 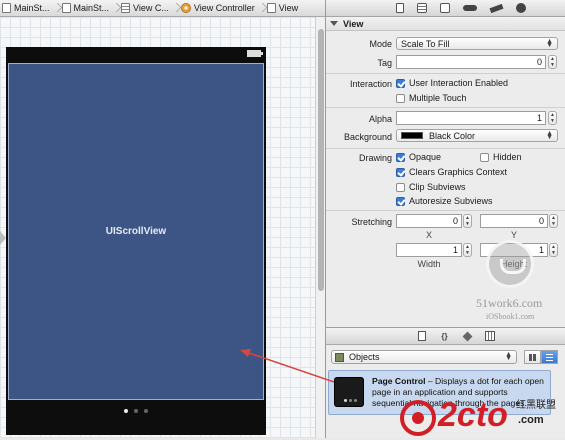 I want to click on connections-inspector-icon, so click(x=520, y=8).